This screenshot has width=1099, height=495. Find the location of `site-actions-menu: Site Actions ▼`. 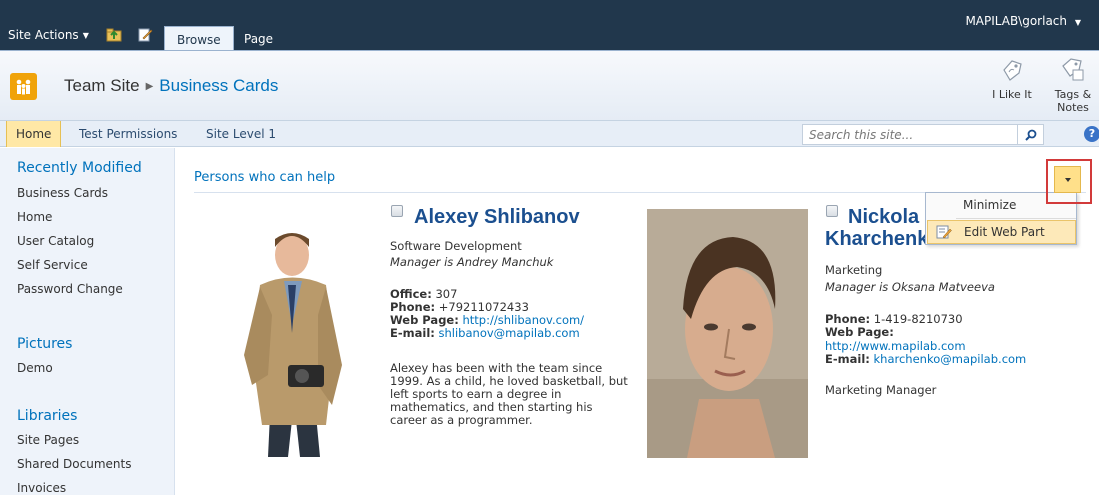

site-actions-menu: Site Actions ▼ is located at coordinates (48, 35).